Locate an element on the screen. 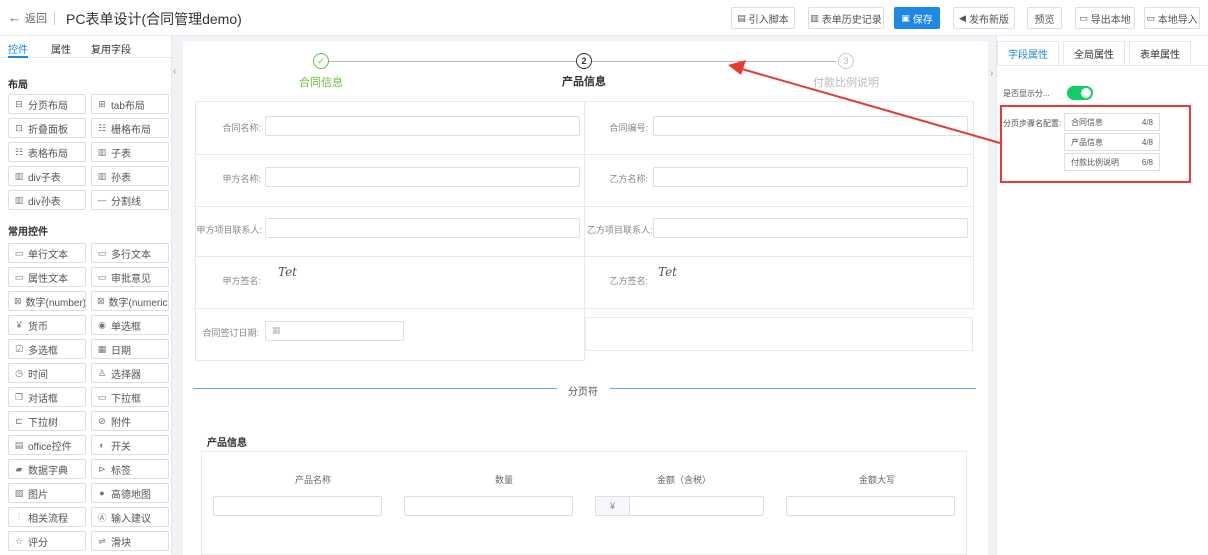 The image size is (1208, 555). contract-name-input is located at coordinates (422, 126).